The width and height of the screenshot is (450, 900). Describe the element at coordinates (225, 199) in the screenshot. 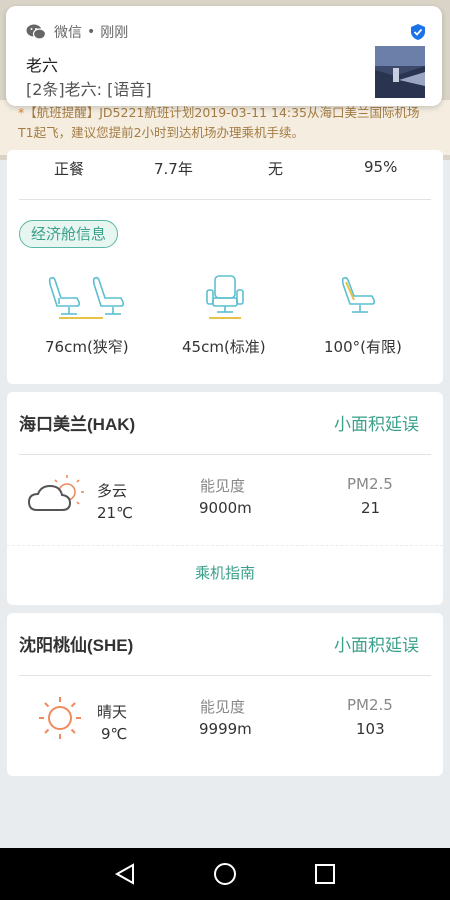

I see `stats-divider` at that location.